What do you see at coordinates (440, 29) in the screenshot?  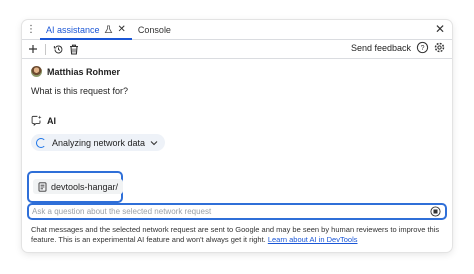 I see `close-panel-icon: ✕` at bounding box center [440, 29].